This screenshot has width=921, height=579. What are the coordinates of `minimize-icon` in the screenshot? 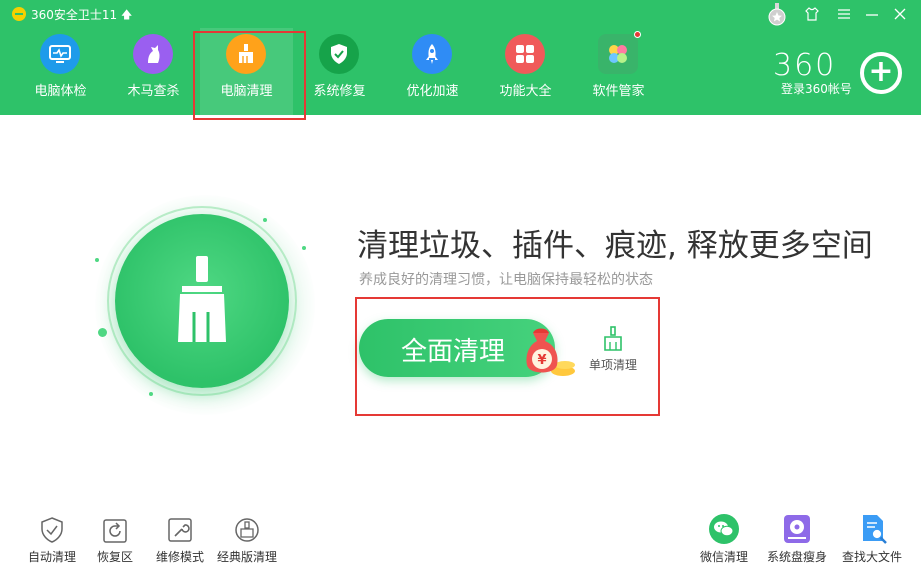 It's located at (872, 14).